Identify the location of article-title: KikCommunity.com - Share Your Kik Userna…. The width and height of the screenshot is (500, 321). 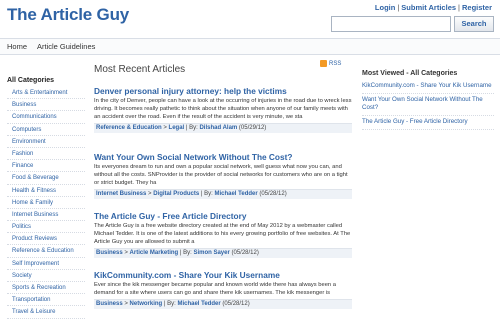
(223, 275).